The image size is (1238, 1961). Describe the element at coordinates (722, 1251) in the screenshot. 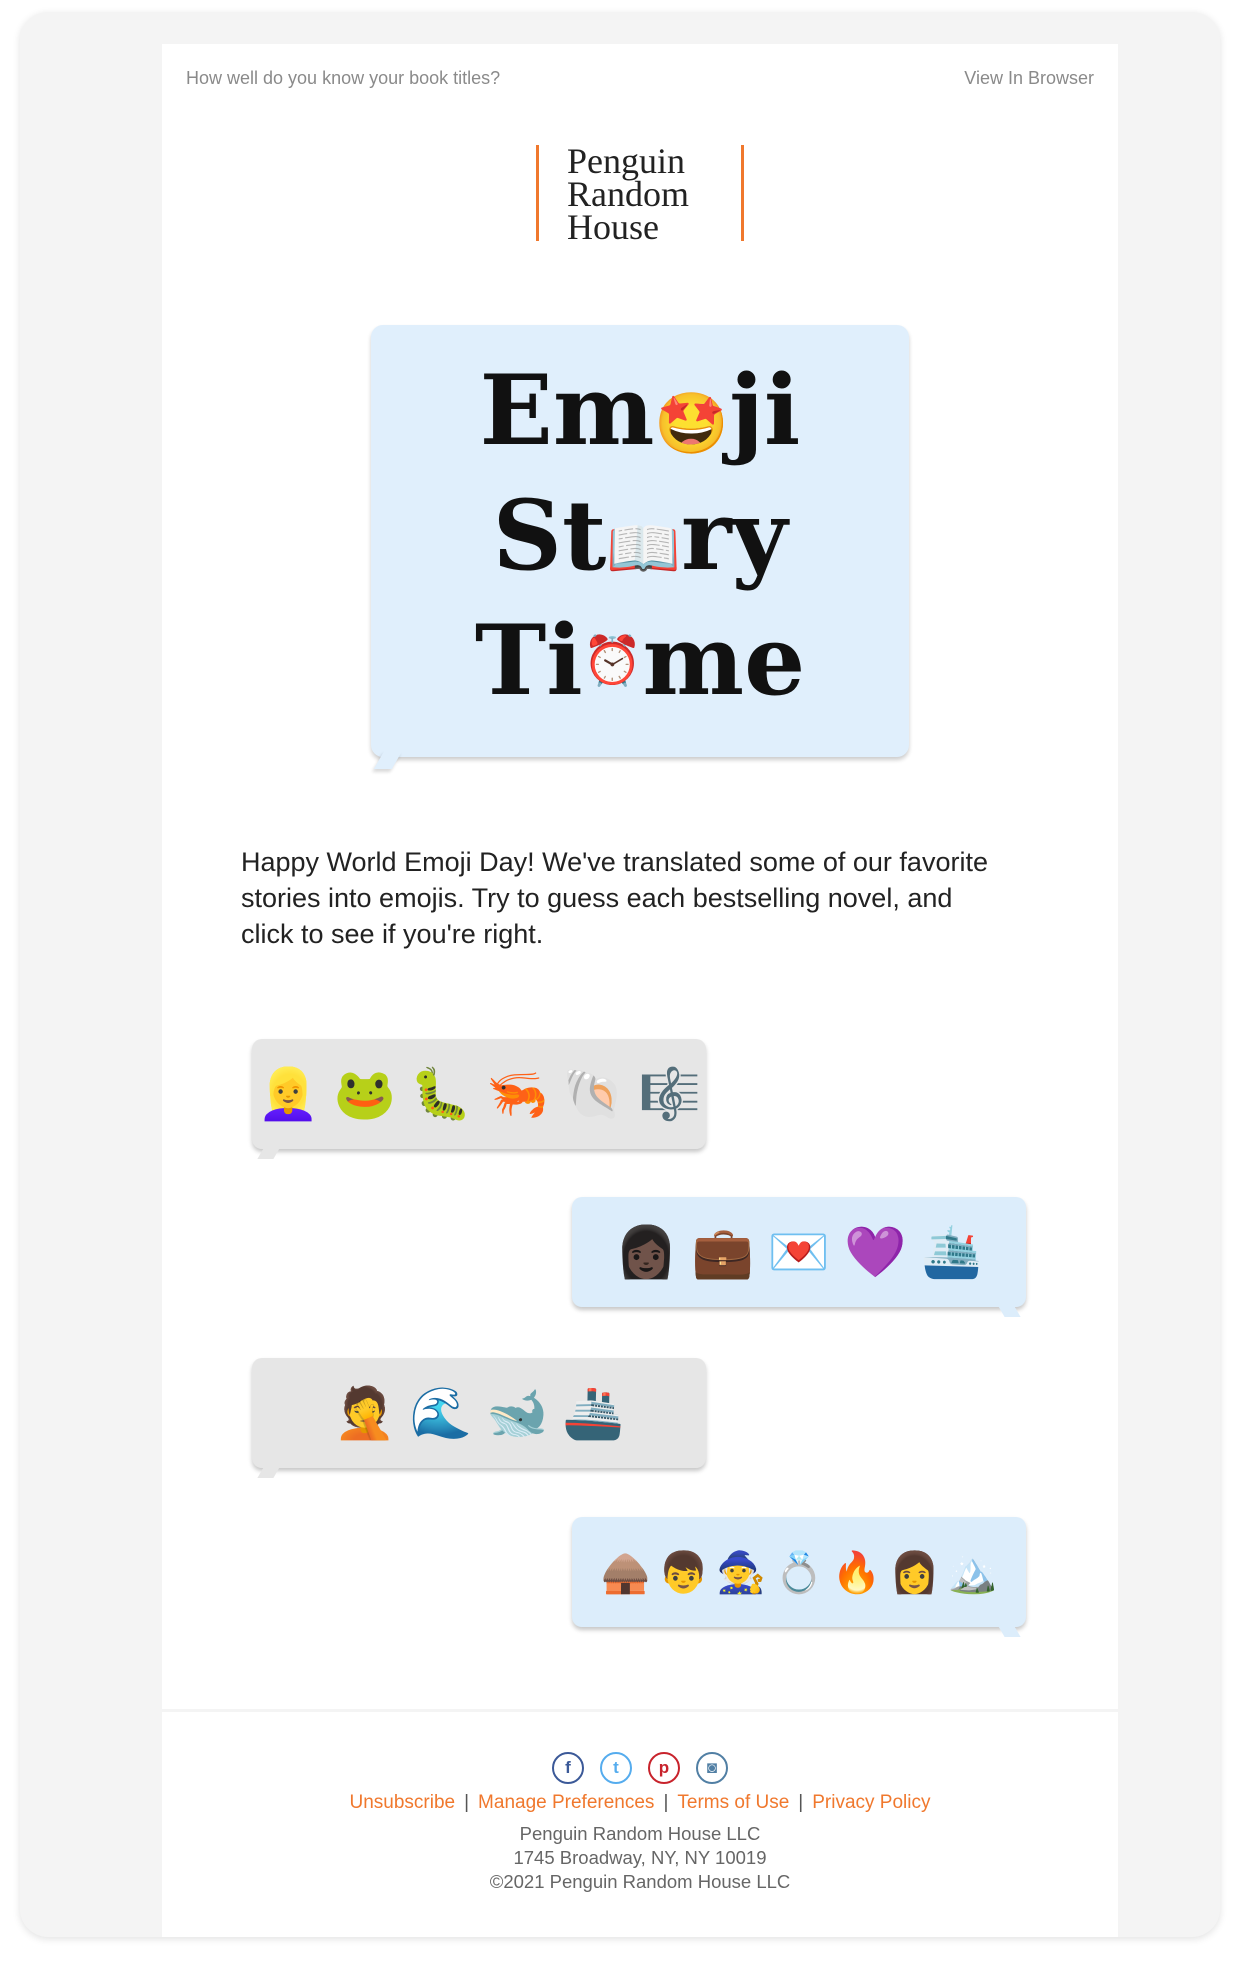

I see `briefcase-emoji-icon: 💼` at that location.